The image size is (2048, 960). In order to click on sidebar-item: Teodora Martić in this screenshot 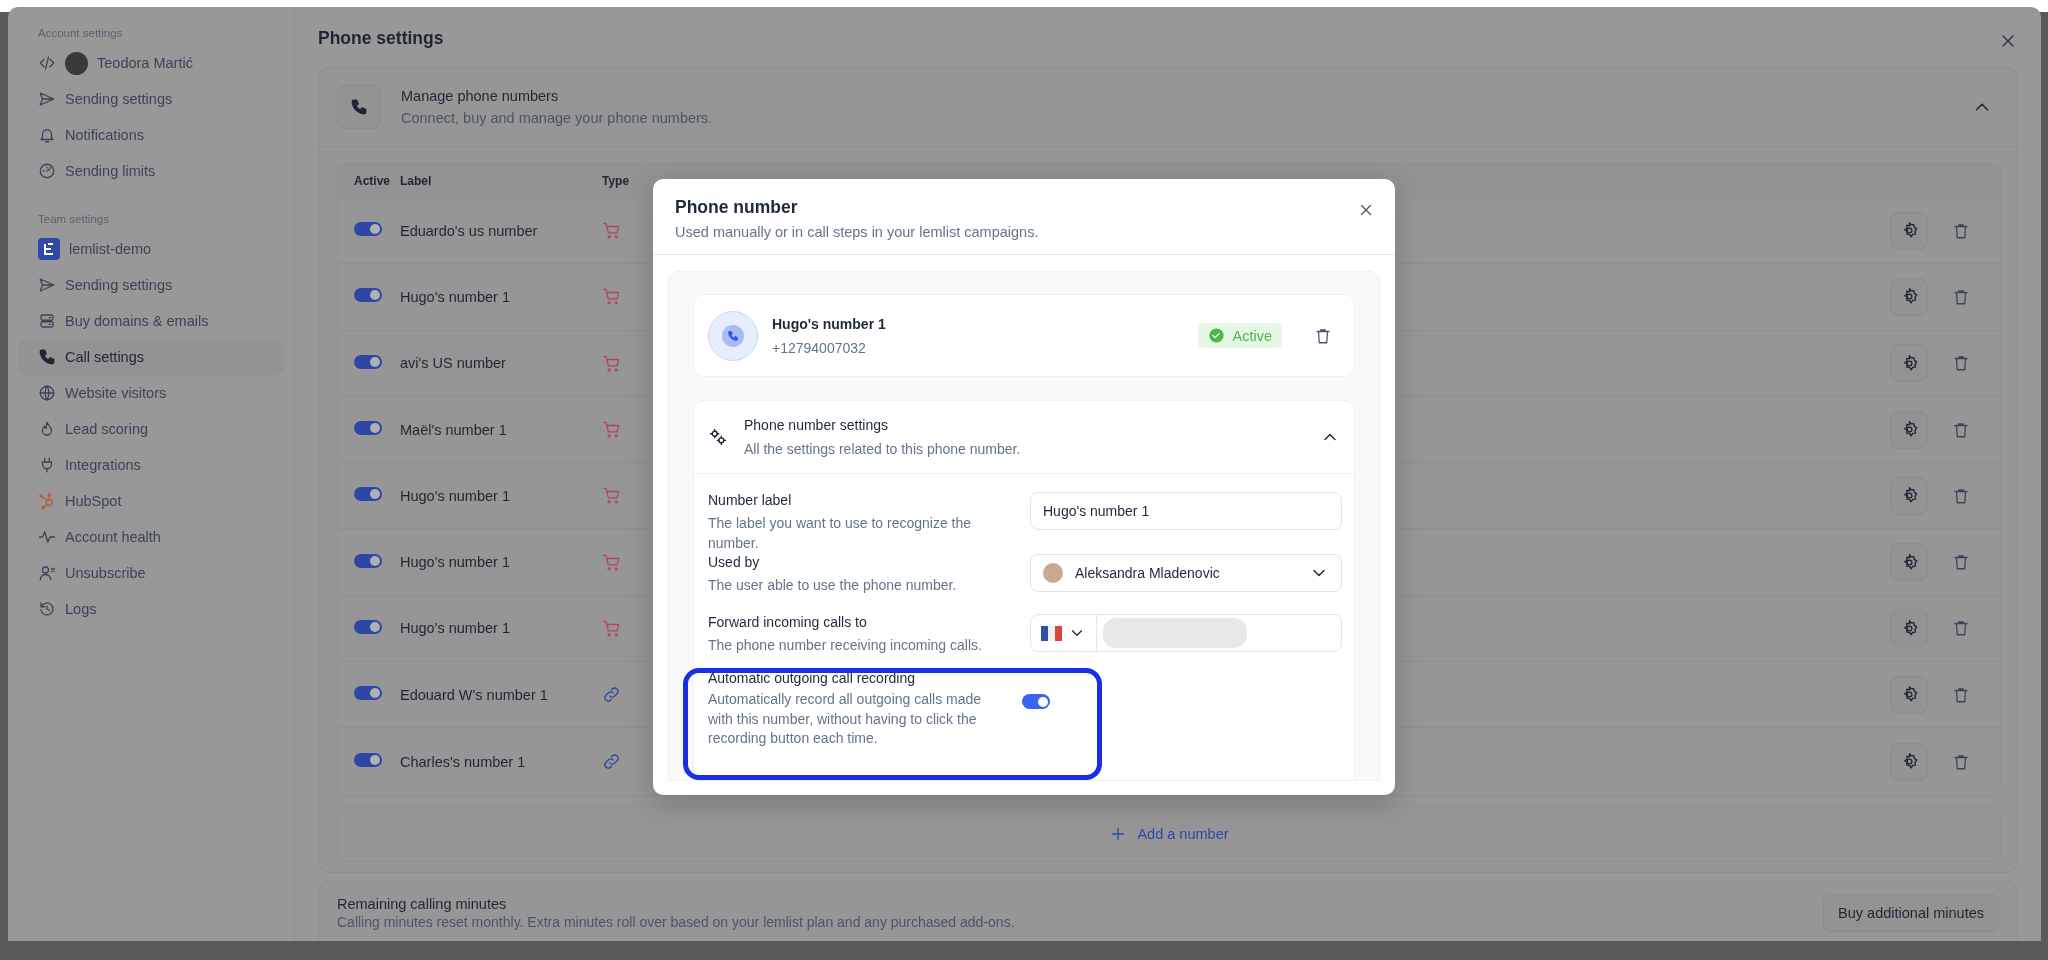, I will do `click(151, 63)`.